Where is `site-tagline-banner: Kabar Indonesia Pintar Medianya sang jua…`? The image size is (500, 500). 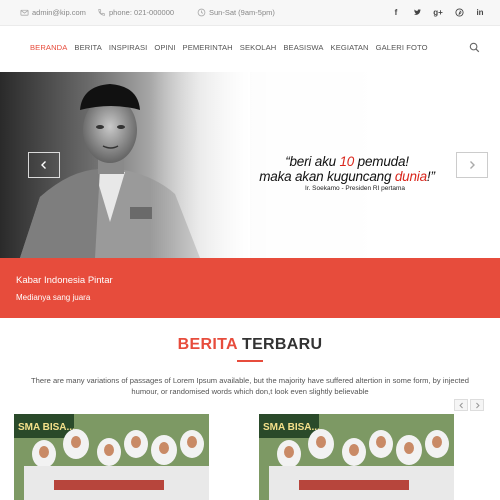
site-tagline-banner: Kabar Indonesia Pintar Medianya sang jua… is located at coordinates (250, 288).